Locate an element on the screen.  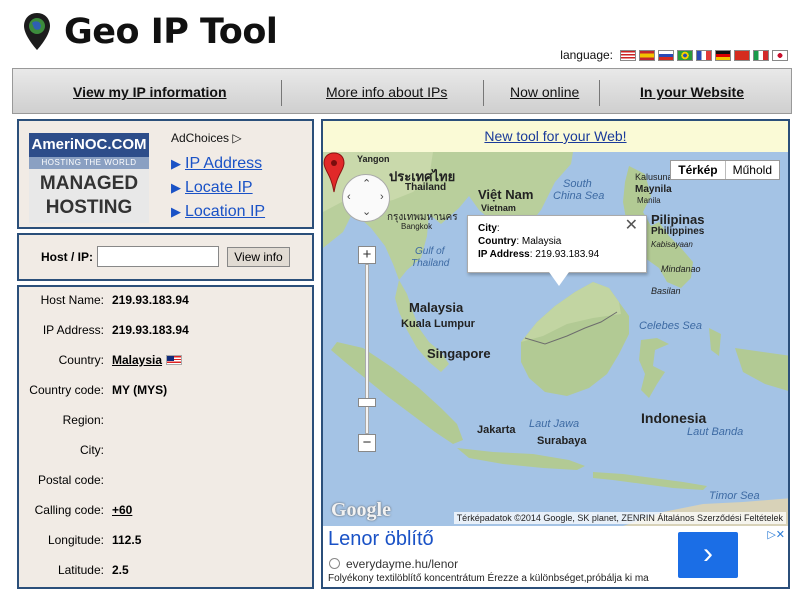
ad-link-label: Location IP is located at coordinates (225, 211).